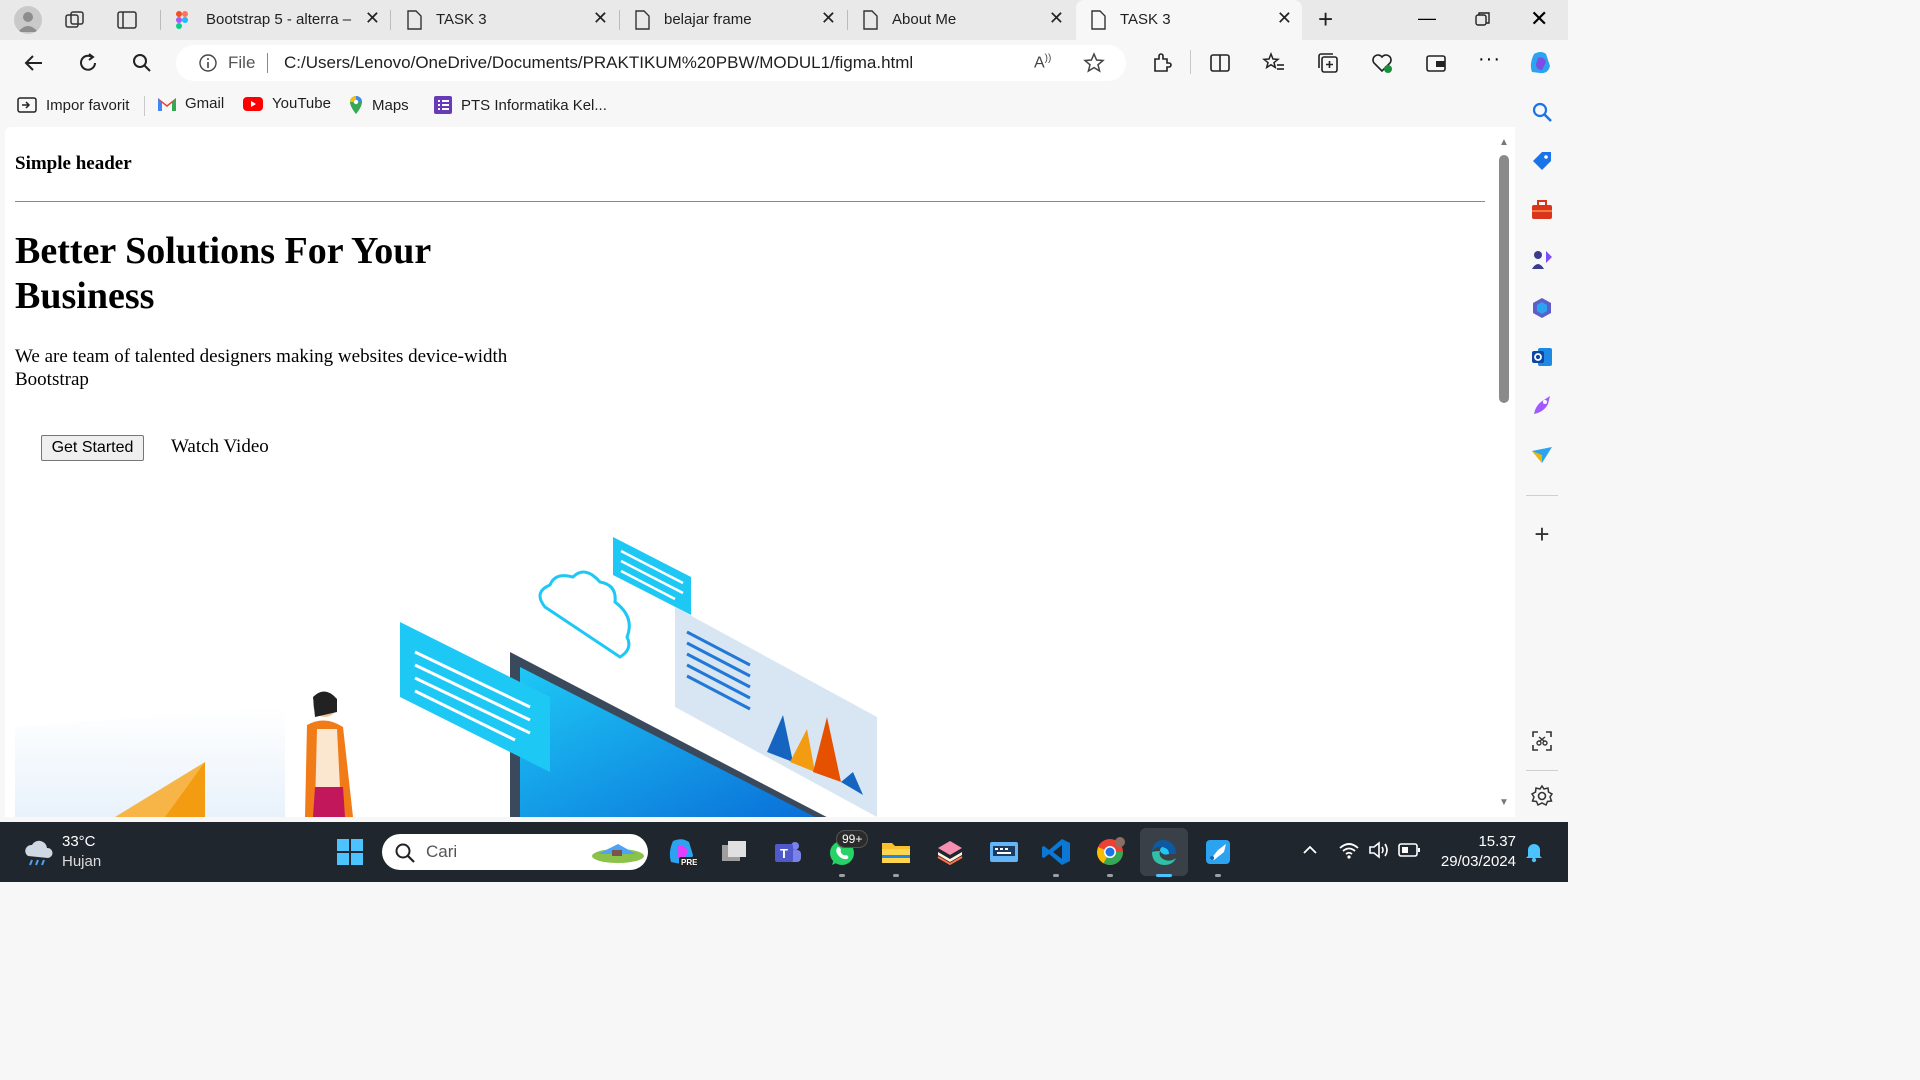  I want to click on edge-active-indicator, so click(1164, 875).